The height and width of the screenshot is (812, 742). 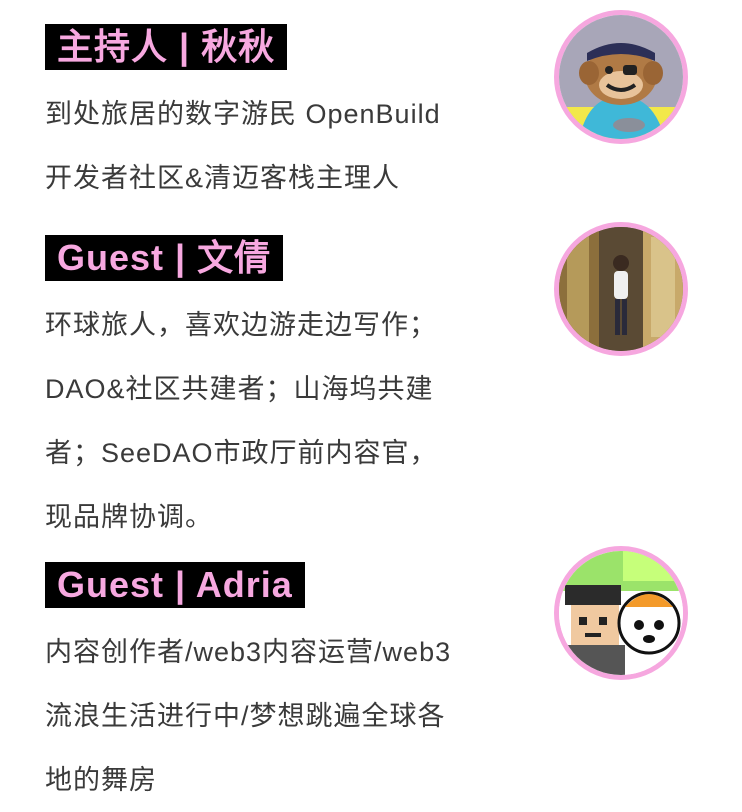 I want to click on profile-bio: 内容创作者/web3内容运营/web3 流浪生活进行中/梦想跳遍全球各 地的舞房, so click(x=280, y=716).